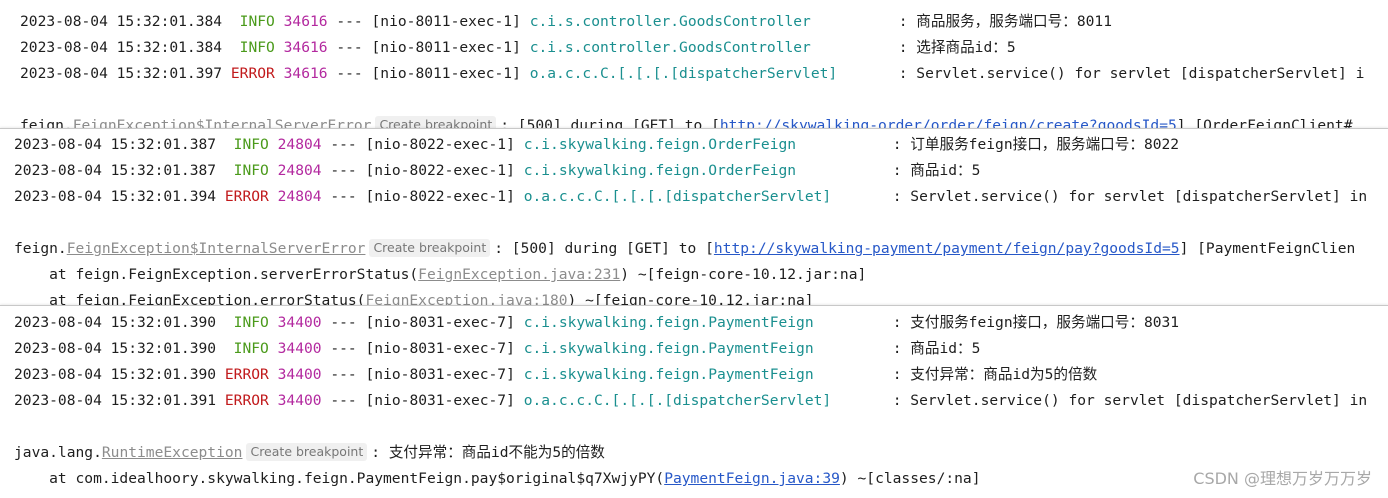 The width and height of the screenshot is (1388, 498). I want to click on log-message: 支付服务feign接口，服务端口号：8031, so click(1045, 322).